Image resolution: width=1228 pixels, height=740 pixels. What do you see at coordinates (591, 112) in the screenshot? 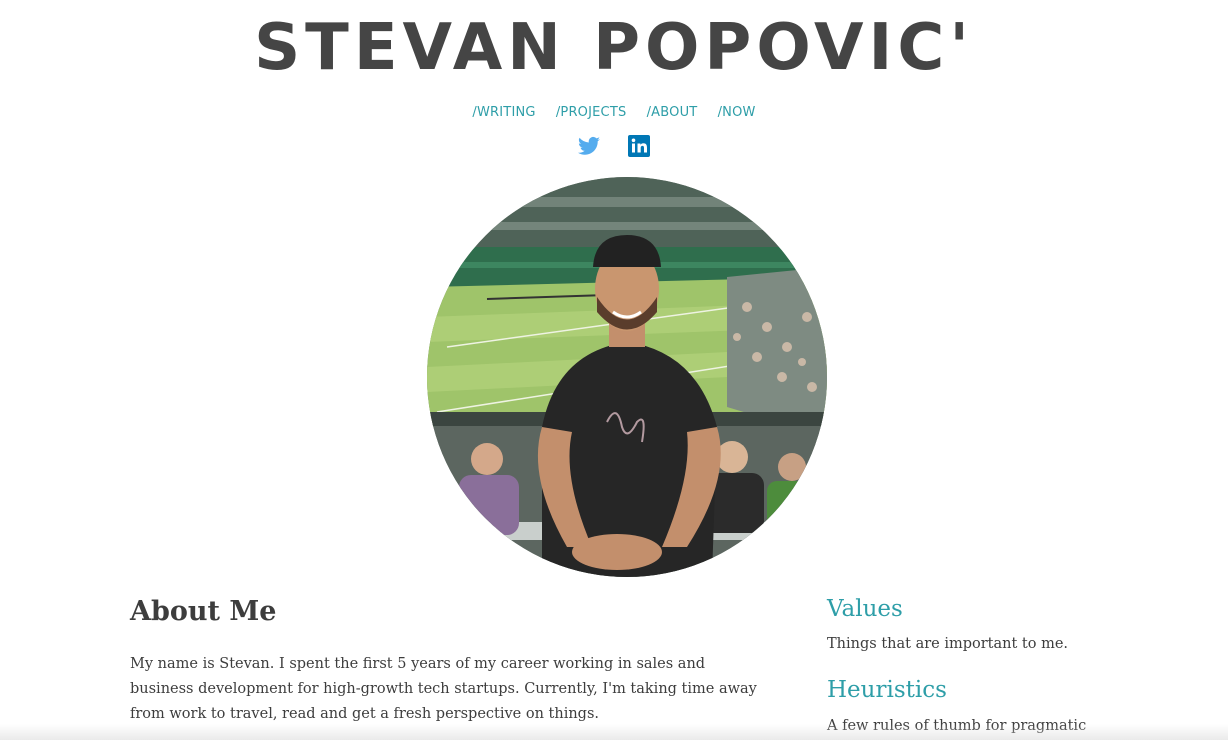
I see `nav-projects-link: /PROJECTS` at bounding box center [591, 112].